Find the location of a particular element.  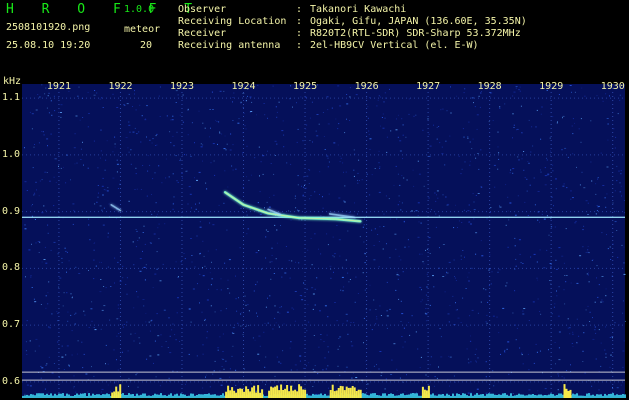

info-value: 2el-HB9CV Vertical (el. E-W) is located at coordinates (394, 45).